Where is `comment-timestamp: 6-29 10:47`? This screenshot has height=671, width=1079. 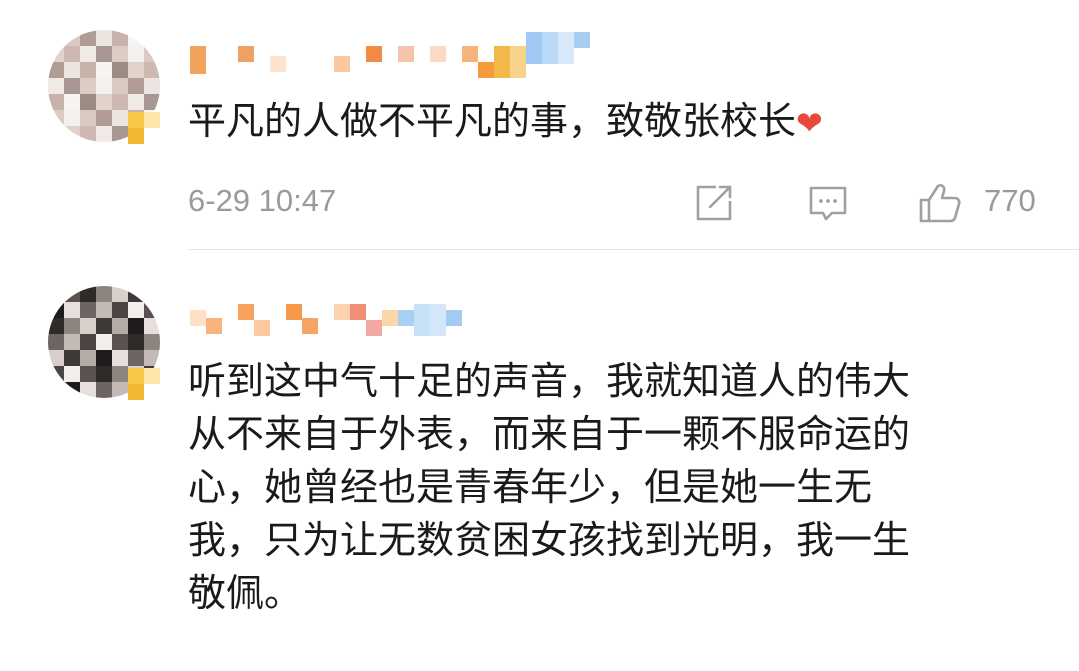 comment-timestamp: 6-29 10:47 is located at coordinates (262, 200).